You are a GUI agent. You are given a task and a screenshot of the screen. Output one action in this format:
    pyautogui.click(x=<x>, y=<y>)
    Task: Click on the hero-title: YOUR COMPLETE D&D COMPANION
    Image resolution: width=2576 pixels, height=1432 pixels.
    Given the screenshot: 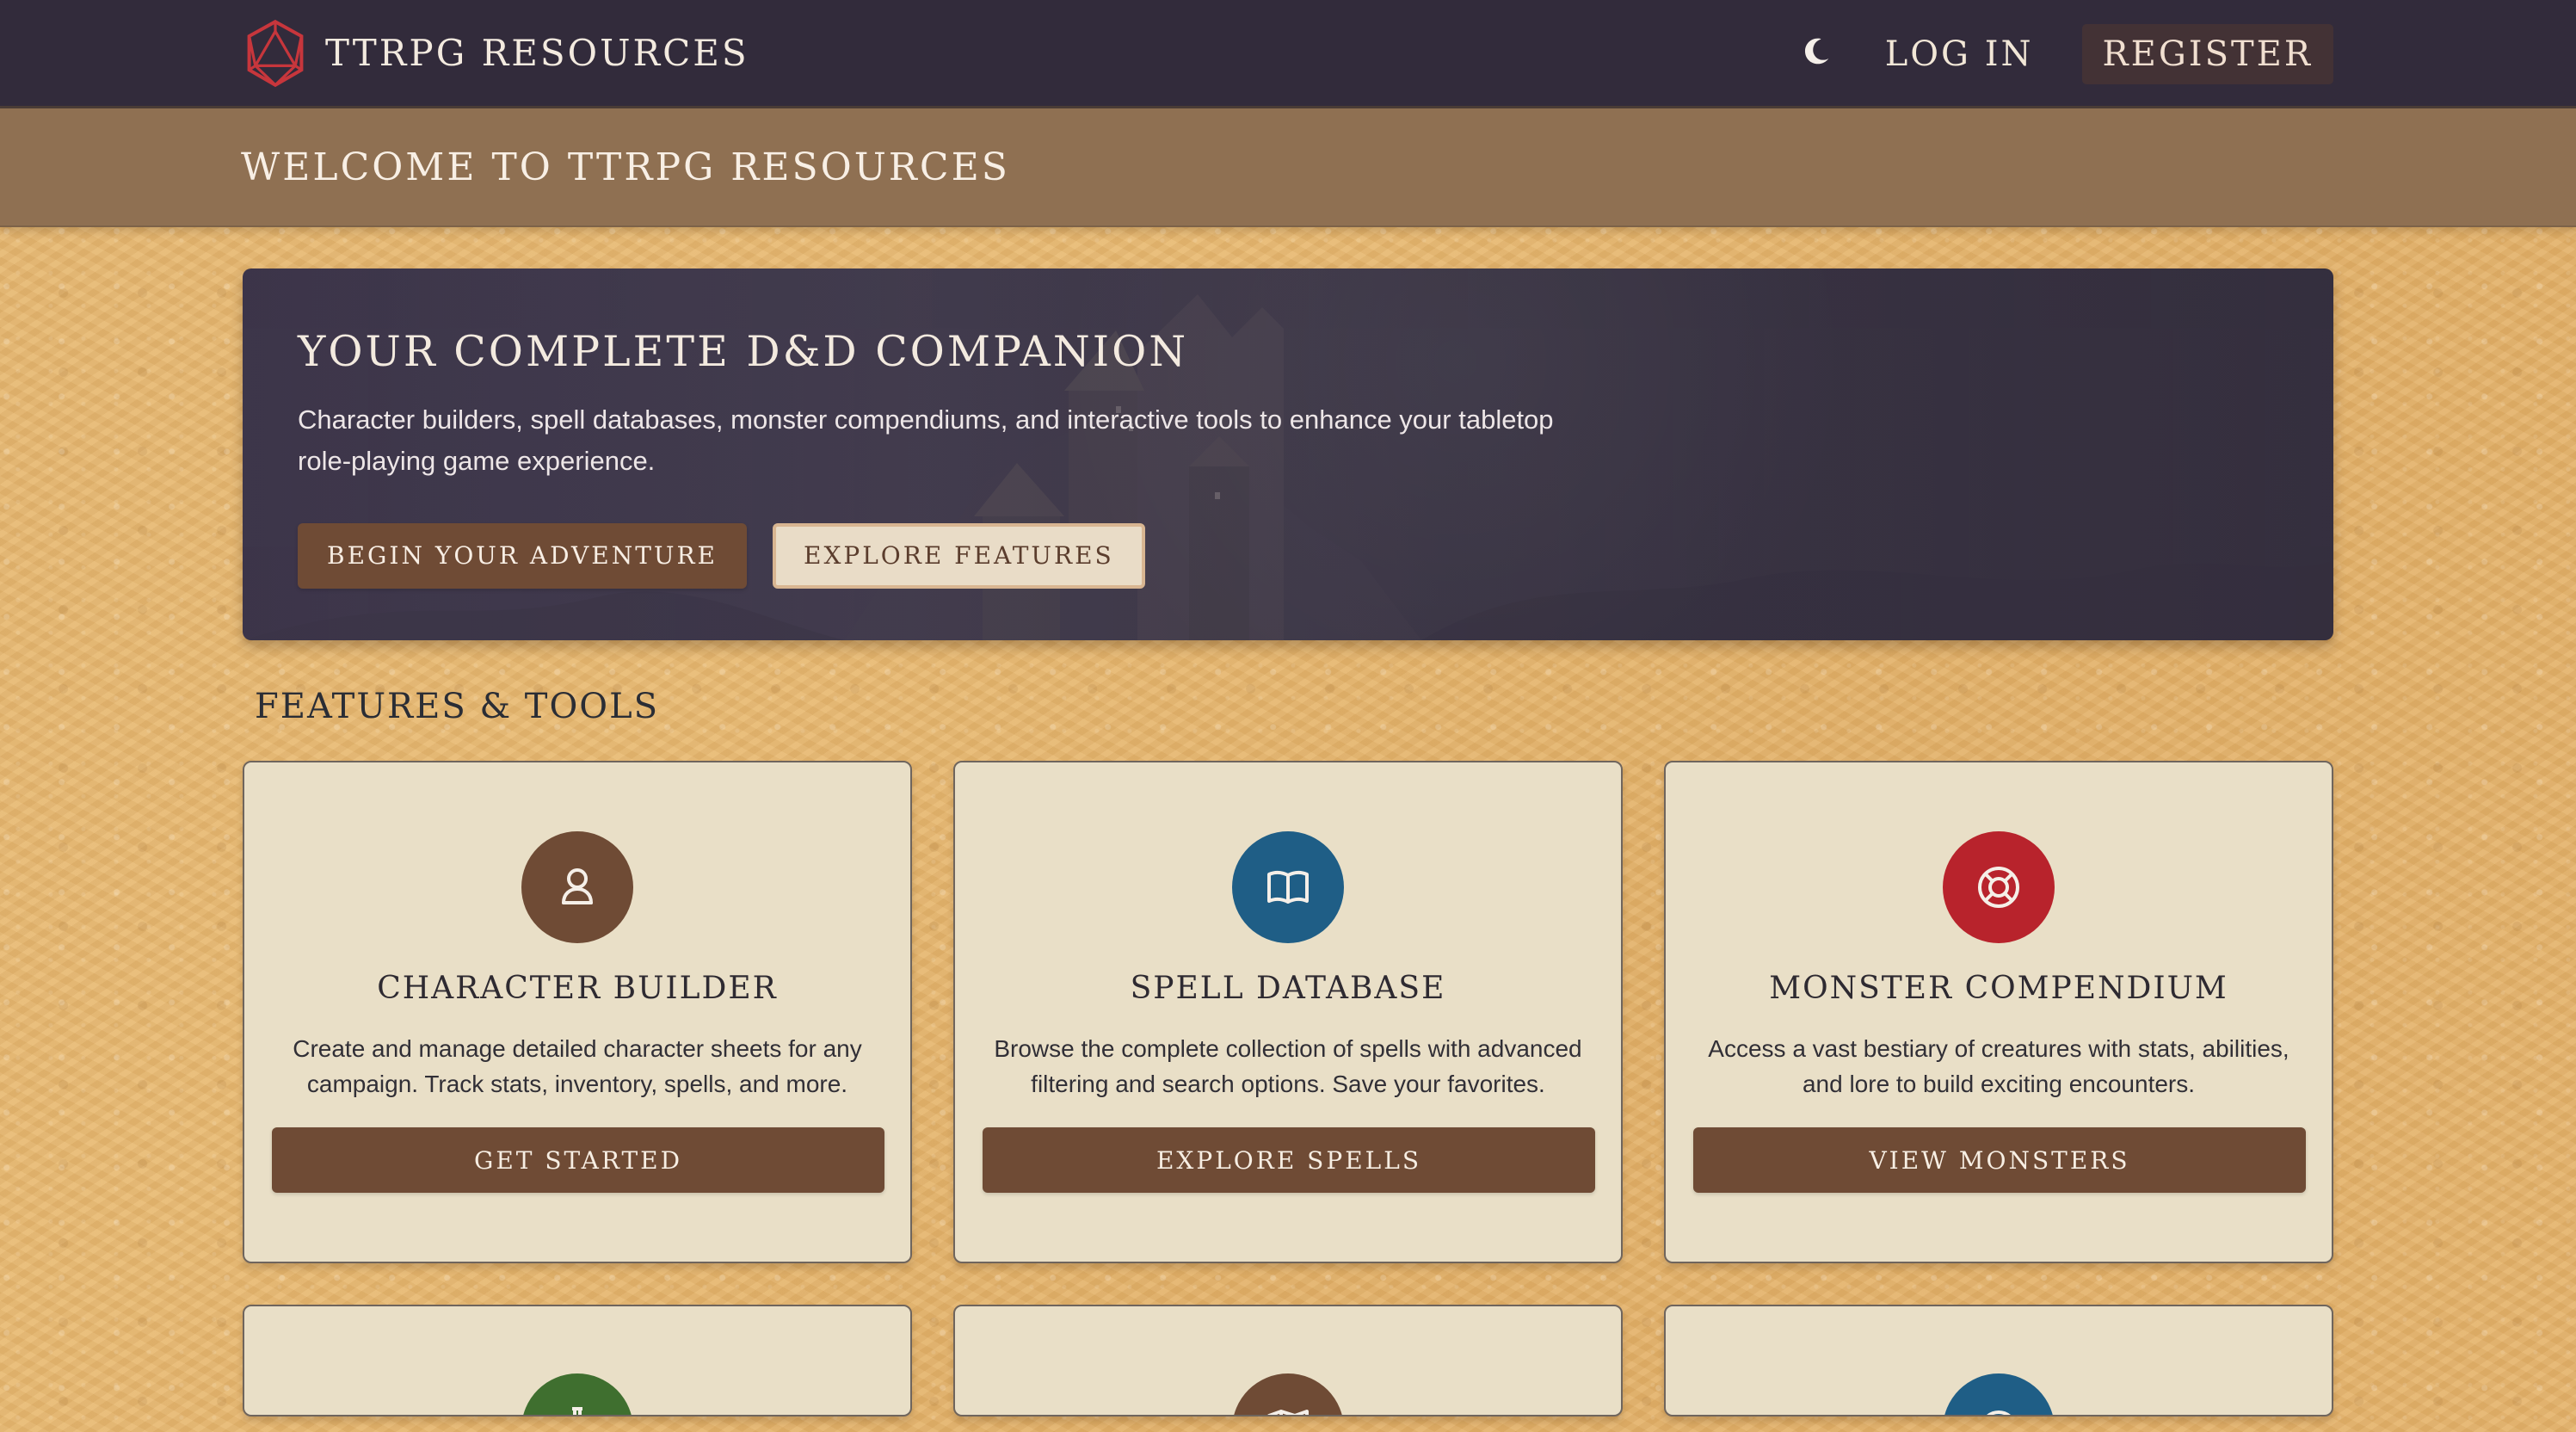 What is the action you would take?
    pyautogui.click(x=744, y=352)
    